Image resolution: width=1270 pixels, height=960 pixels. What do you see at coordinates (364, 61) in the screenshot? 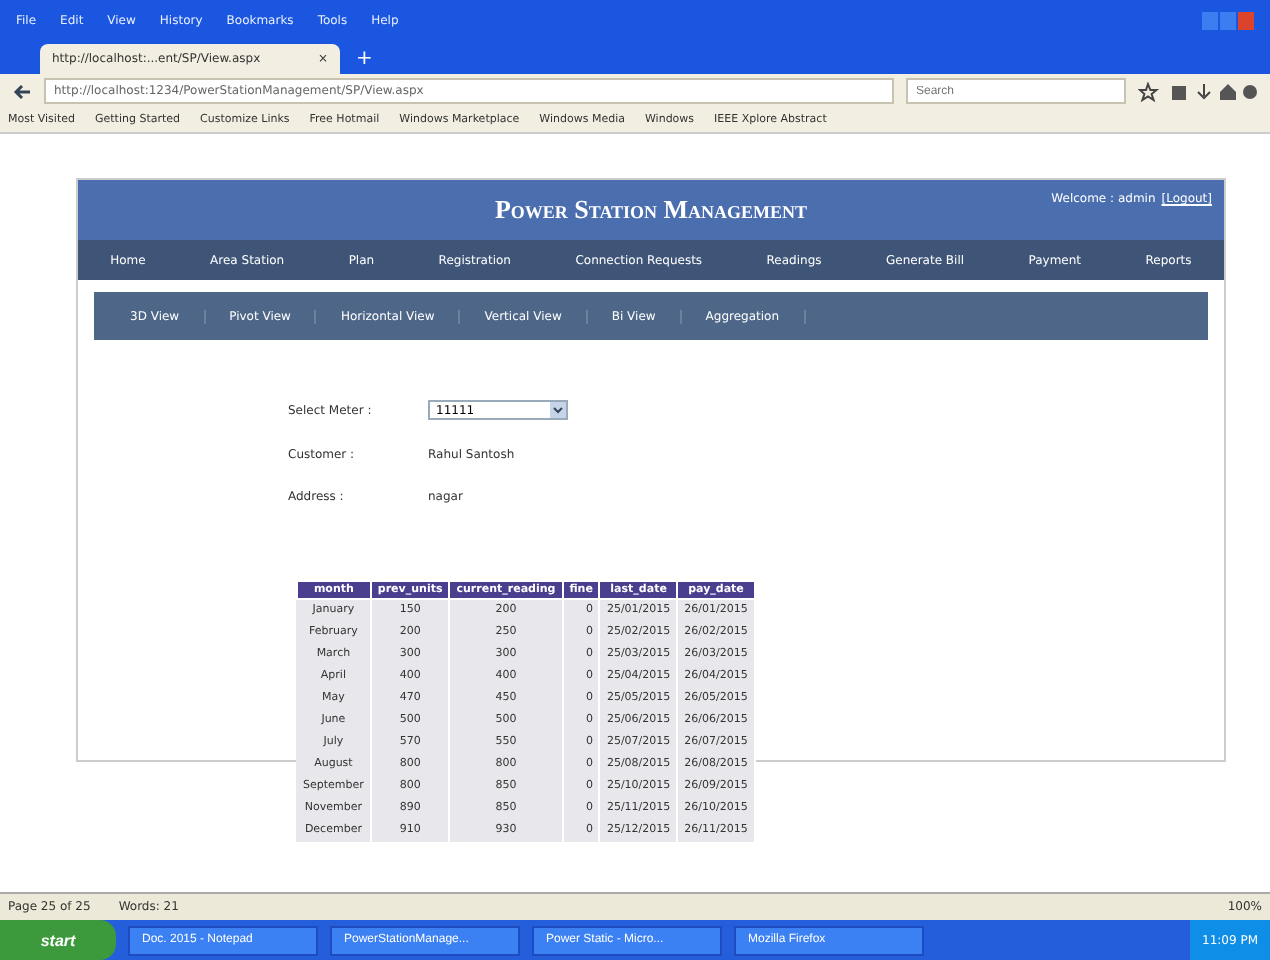
I see `new-tab-button: +` at bounding box center [364, 61].